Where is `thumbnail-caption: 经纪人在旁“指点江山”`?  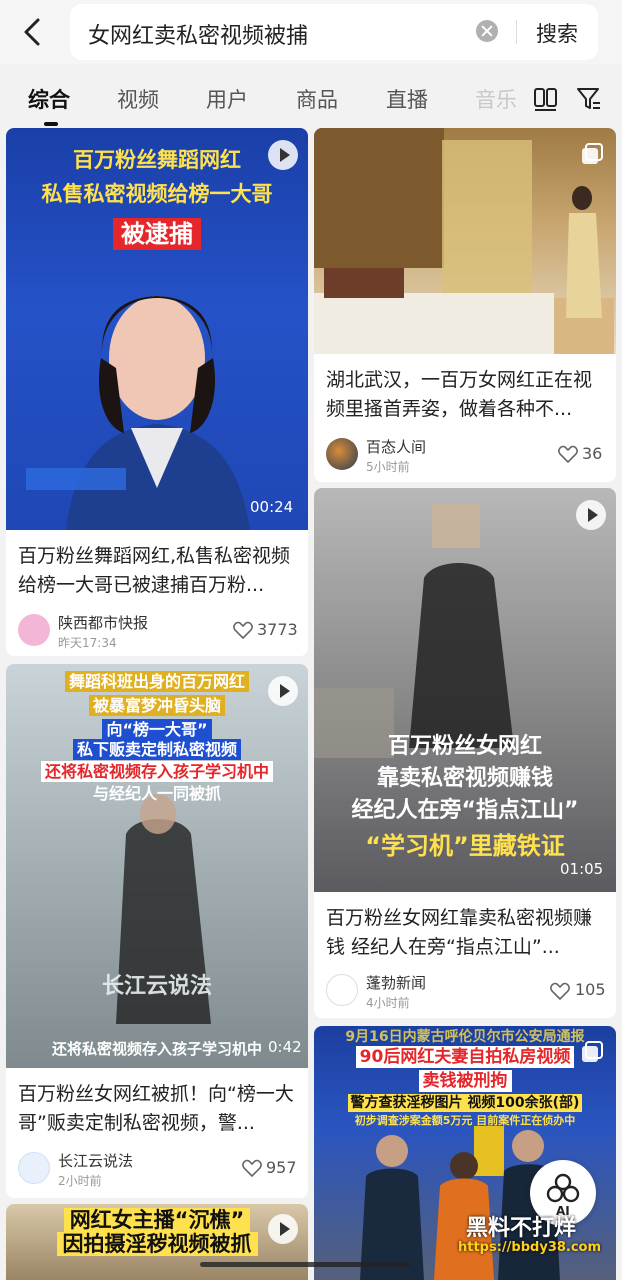 thumbnail-caption: 经纪人在旁“指点江山” is located at coordinates (465, 810).